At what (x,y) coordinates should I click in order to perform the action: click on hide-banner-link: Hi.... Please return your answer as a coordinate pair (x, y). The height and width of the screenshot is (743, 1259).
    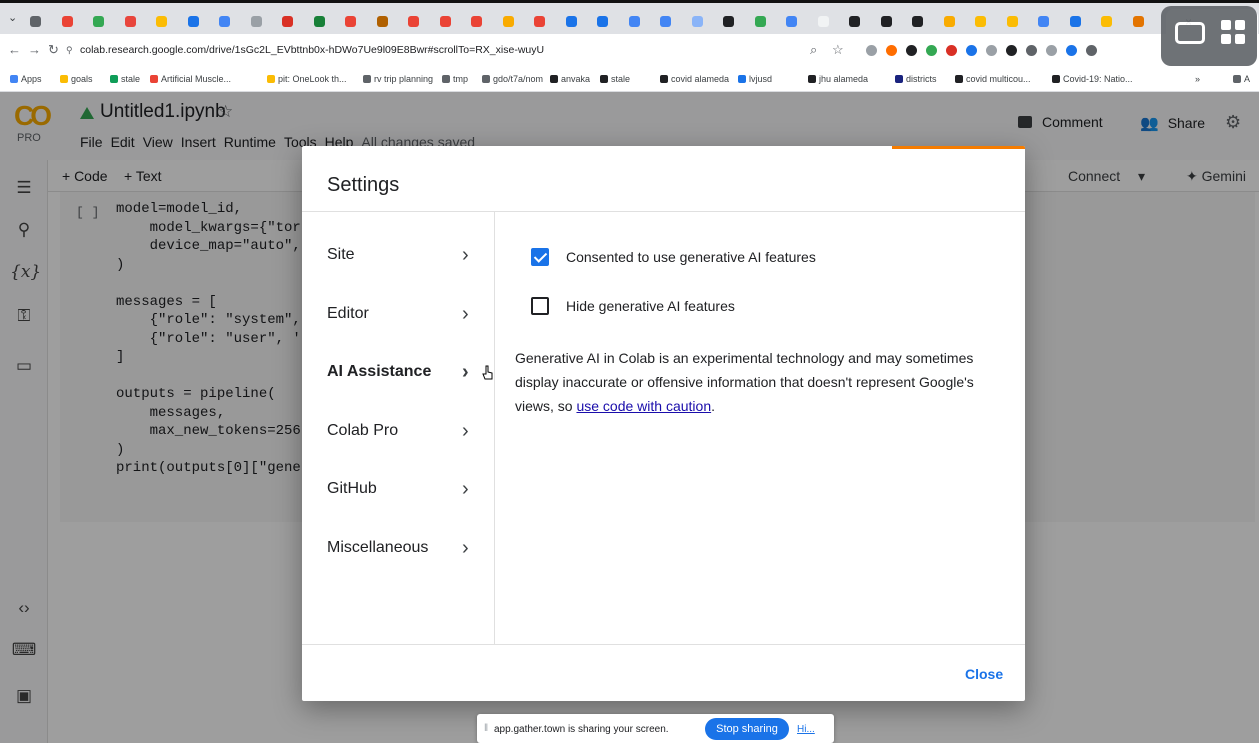
    Looking at the image, I should click on (806, 729).